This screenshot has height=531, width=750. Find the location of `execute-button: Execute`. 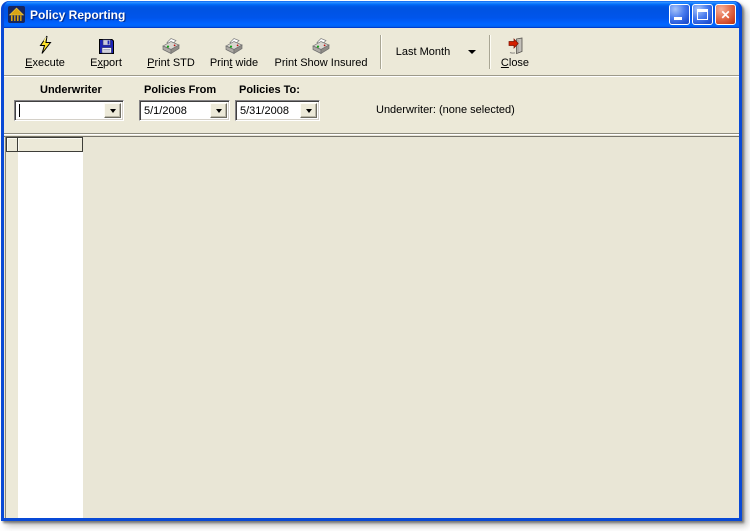

execute-button: Execute is located at coordinates (45, 51).